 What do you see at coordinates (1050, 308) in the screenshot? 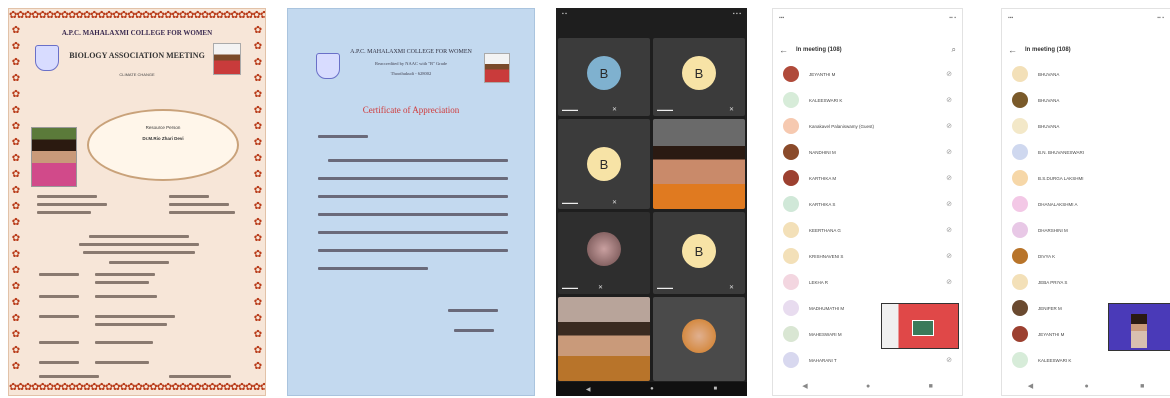
I see `participant-name: JENIFER M` at bounding box center [1050, 308].